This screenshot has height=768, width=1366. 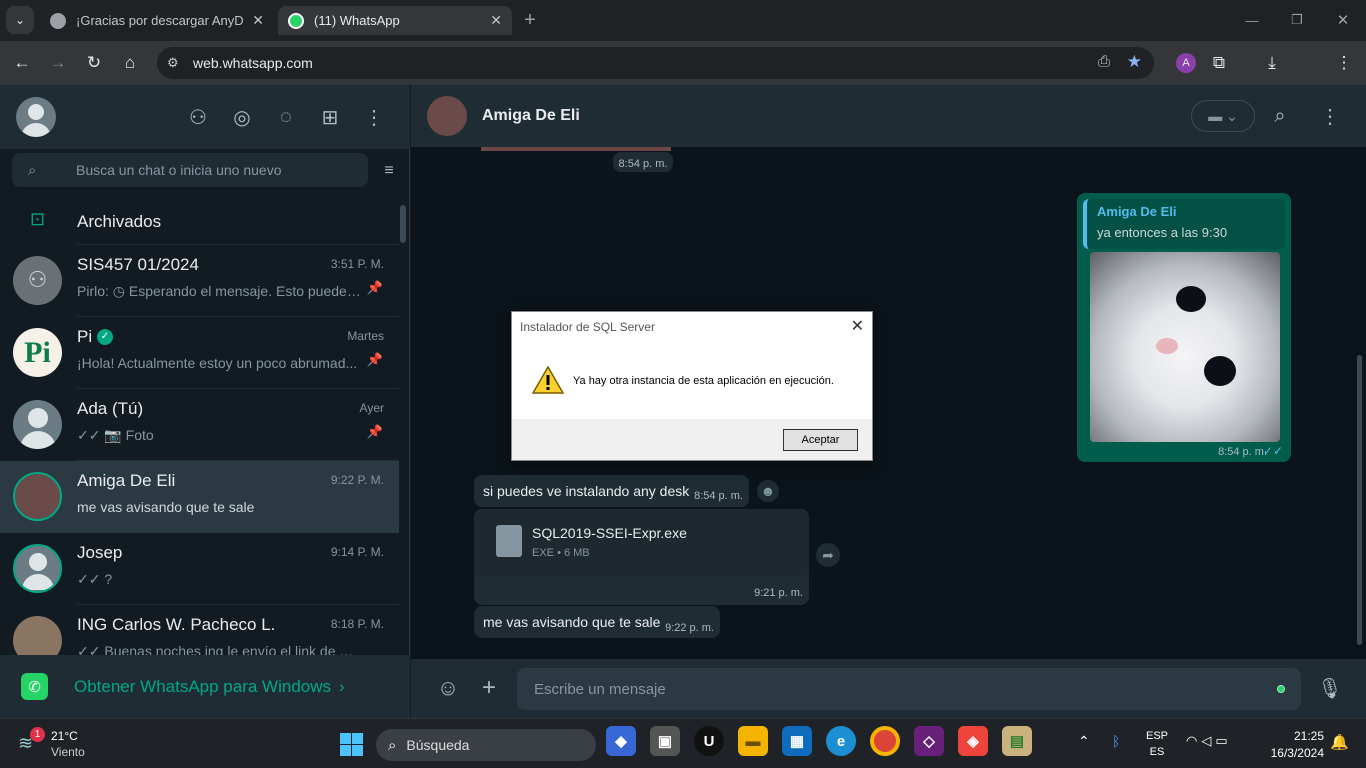 What do you see at coordinates (1281, 689) in the screenshot?
I see `status-dot-icon` at bounding box center [1281, 689].